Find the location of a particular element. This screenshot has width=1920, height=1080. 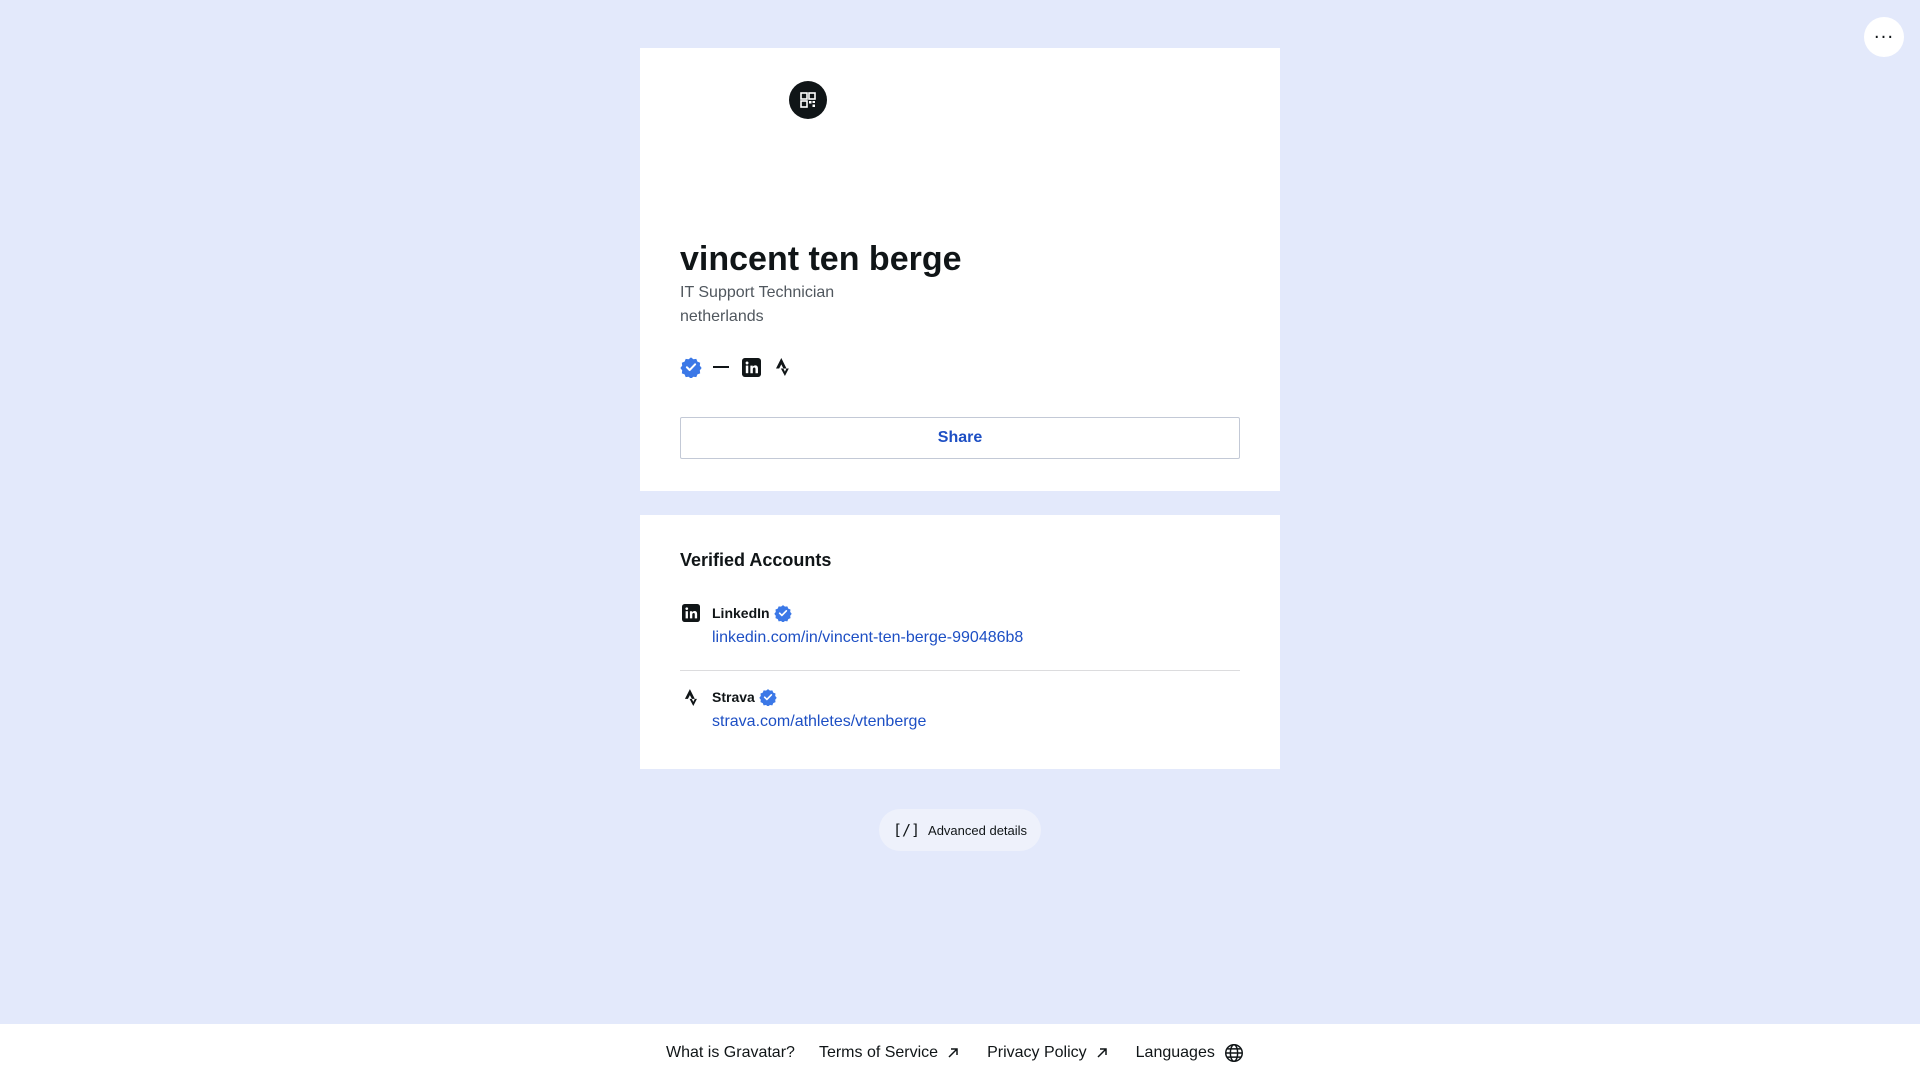

qr-code-icon is located at coordinates (808, 100).